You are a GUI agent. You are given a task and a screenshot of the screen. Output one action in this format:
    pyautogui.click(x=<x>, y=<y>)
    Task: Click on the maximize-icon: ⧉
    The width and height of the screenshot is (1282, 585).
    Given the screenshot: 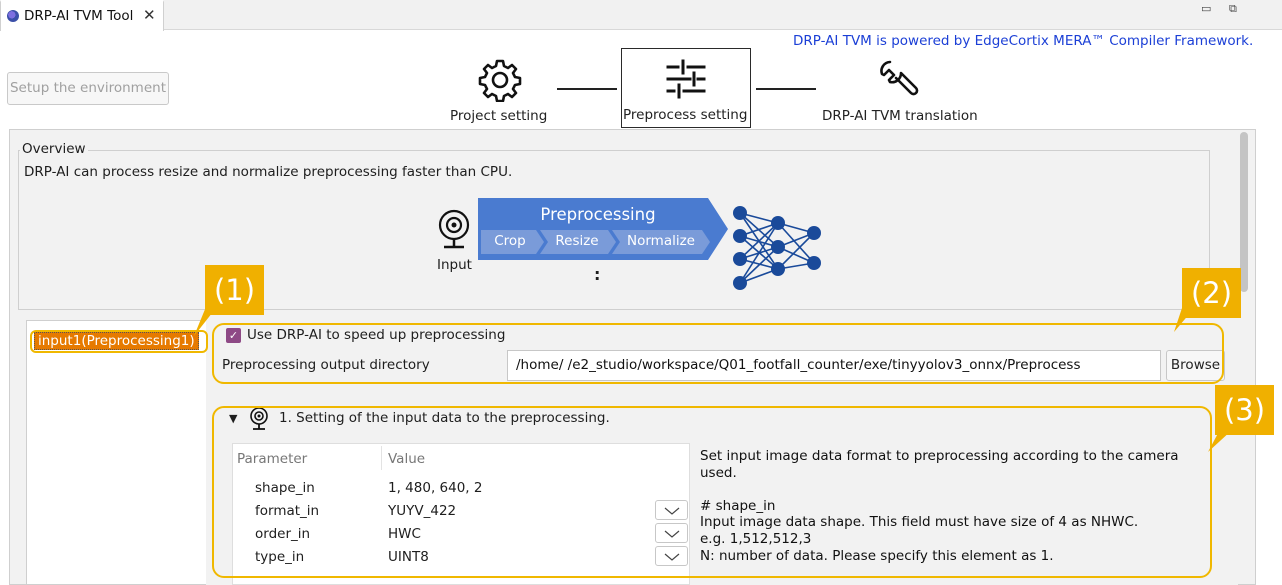 What is the action you would take?
    pyautogui.click(x=1233, y=9)
    